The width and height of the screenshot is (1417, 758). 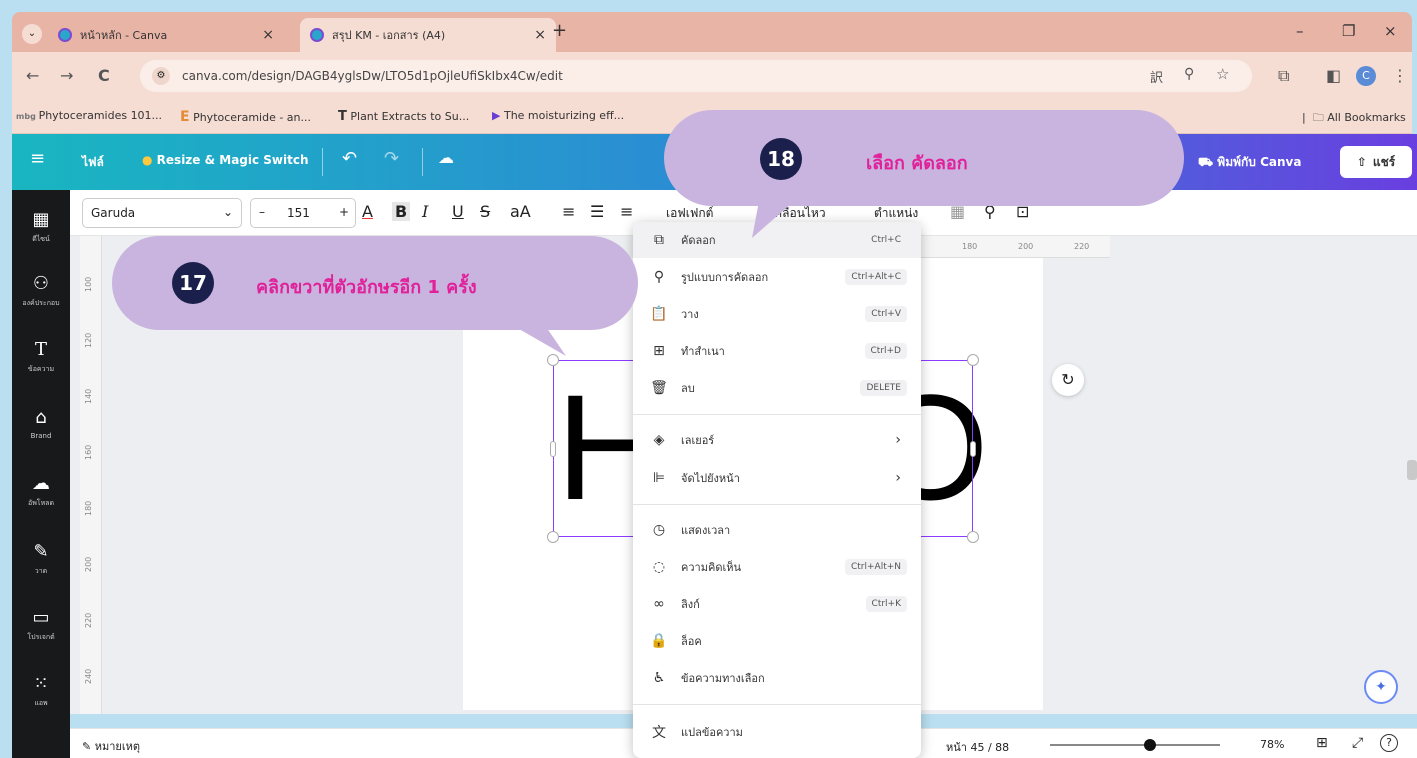 I want to click on increase-size-button: +, so click(x=344, y=212).